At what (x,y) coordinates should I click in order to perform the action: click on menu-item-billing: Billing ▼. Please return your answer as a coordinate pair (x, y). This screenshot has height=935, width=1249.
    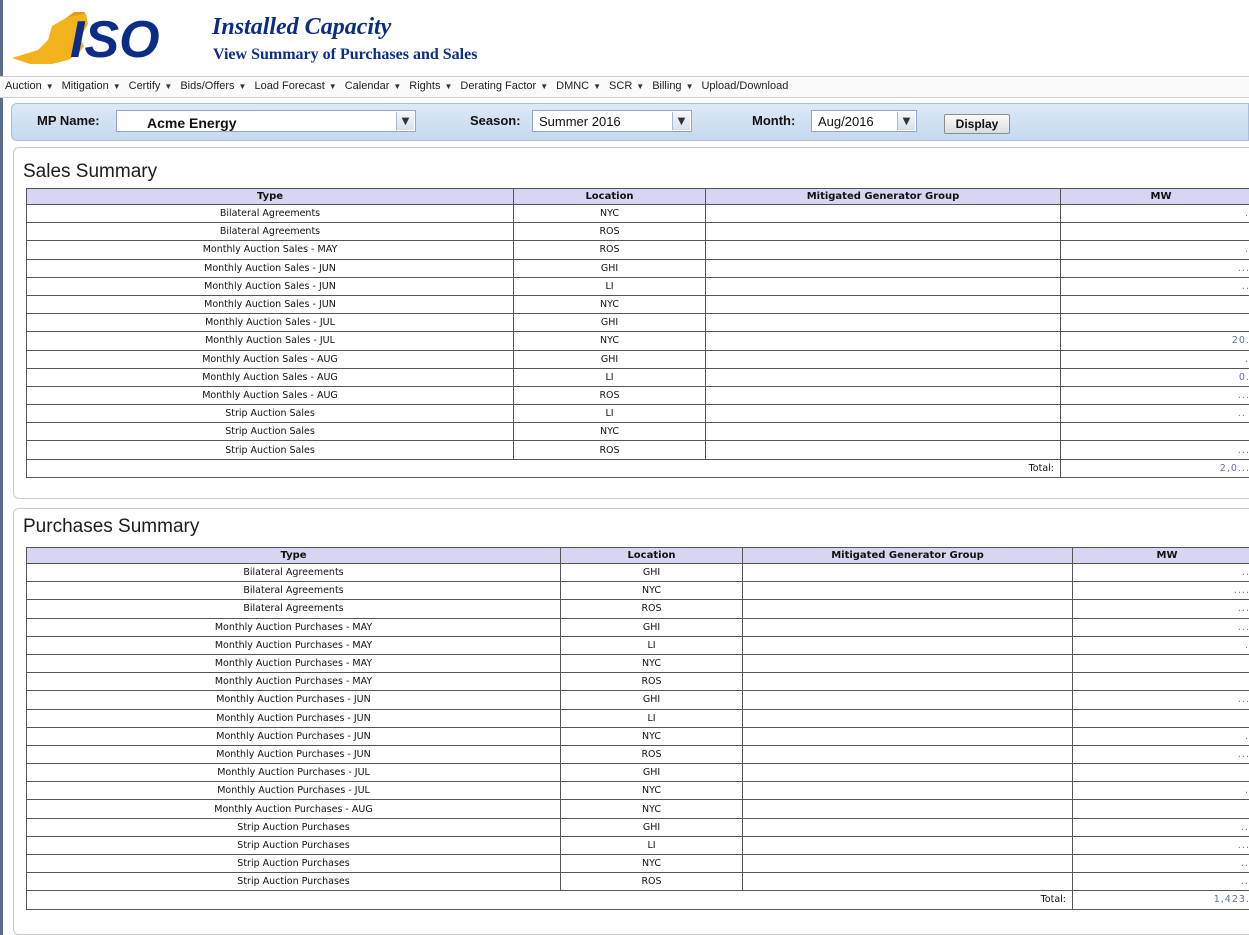
    Looking at the image, I should click on (672, 86).